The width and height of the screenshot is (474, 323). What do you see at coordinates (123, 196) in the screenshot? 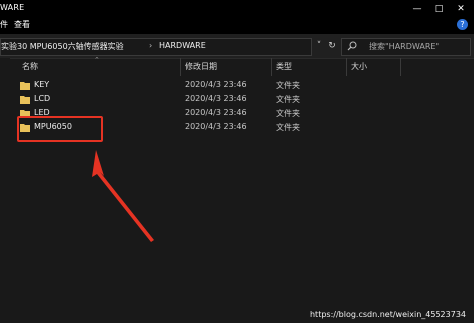
I see `annotation-arrow` at bounding box center [123, 196].